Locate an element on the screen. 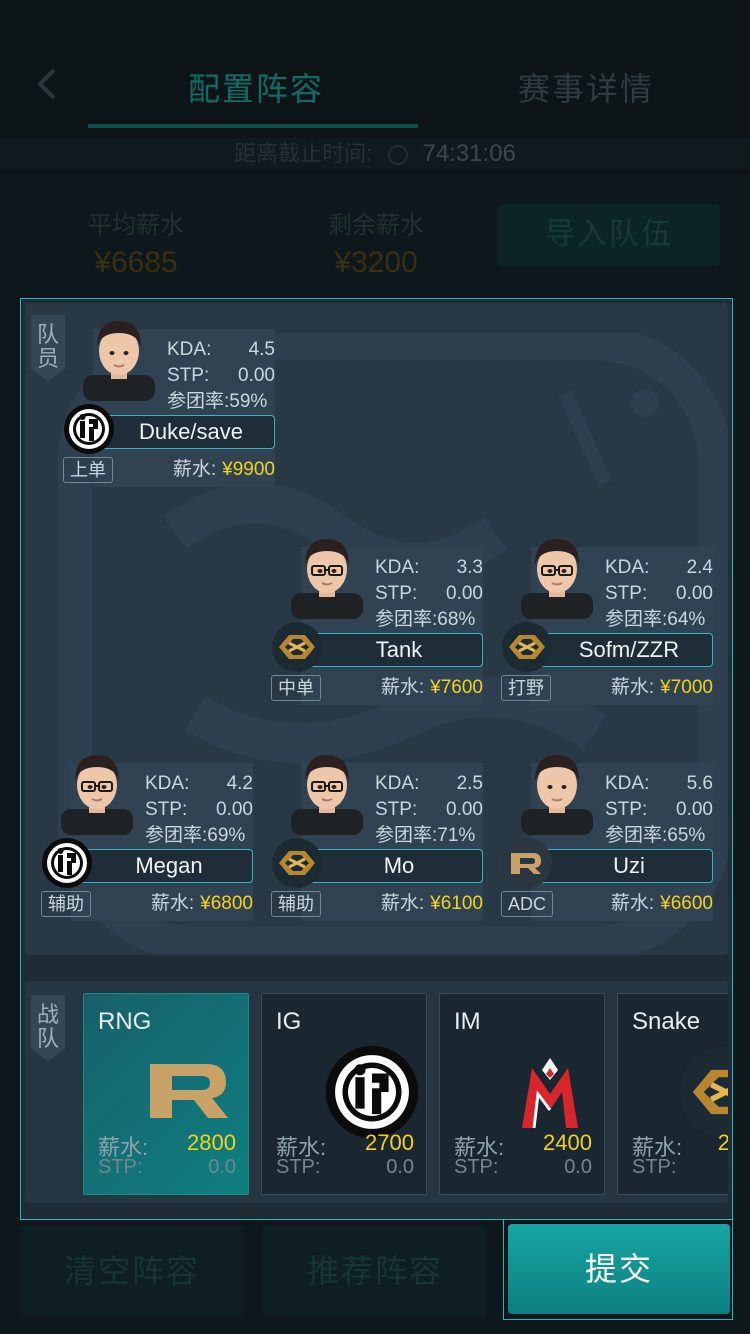 This screenshot has width=750, height=1334. player-stats: KDA: 2.5 STP: 0.00 参团率:71% is located at coordinates (429, 810).